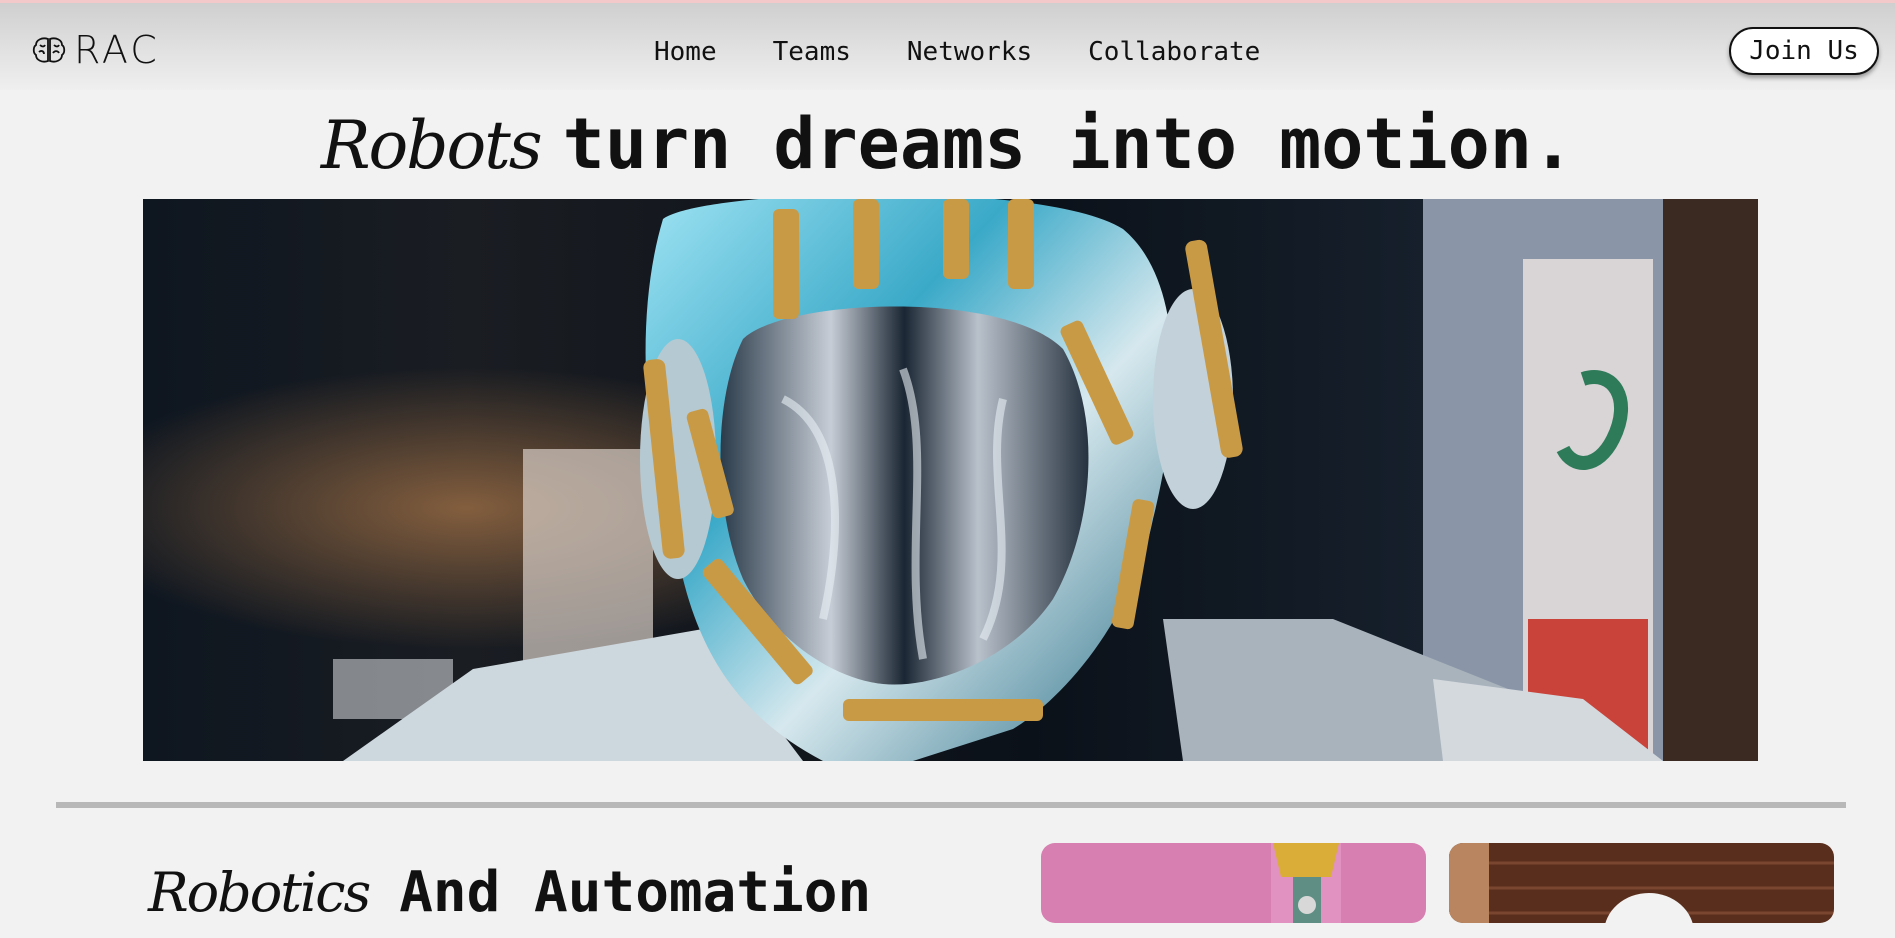 This screenshot has width=1895, height=938. I want to click on main-nav: Home Teams Networks Collaborate, so click(957, 52).